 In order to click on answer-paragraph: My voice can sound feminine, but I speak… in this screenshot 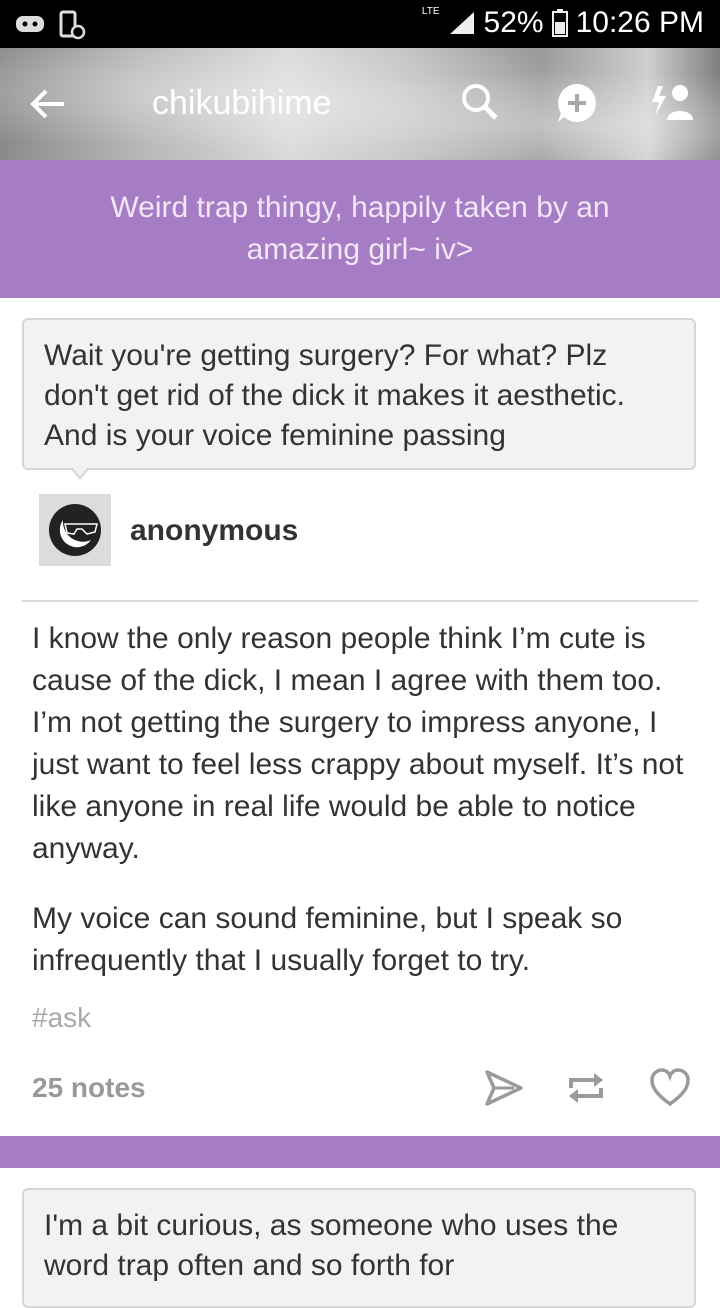, I will do `click(327, 939)`.